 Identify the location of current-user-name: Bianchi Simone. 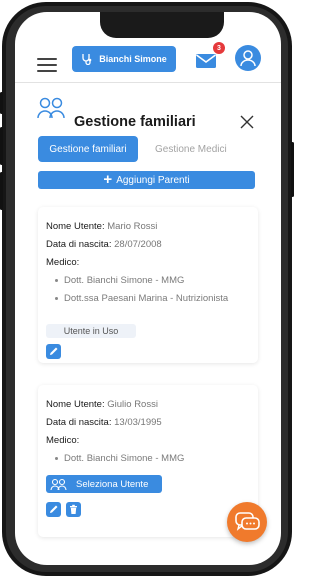
(133, 59).